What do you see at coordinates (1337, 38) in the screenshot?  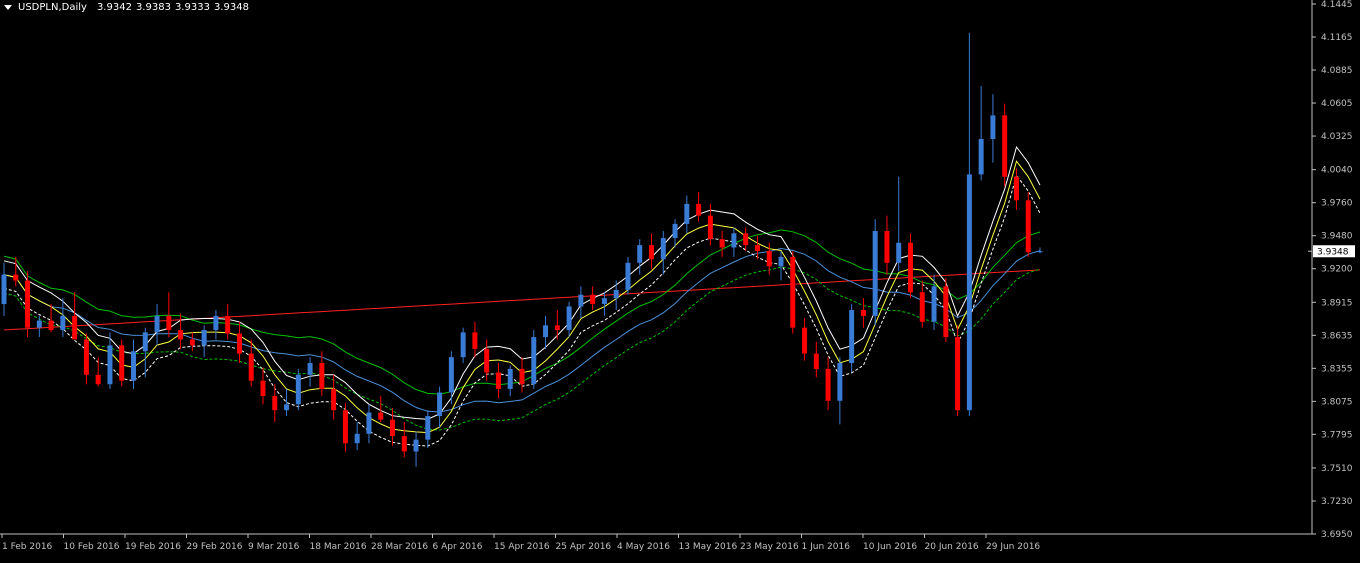 I see `y-tick-label: 4.1165` at bounding box center [1337, 38].